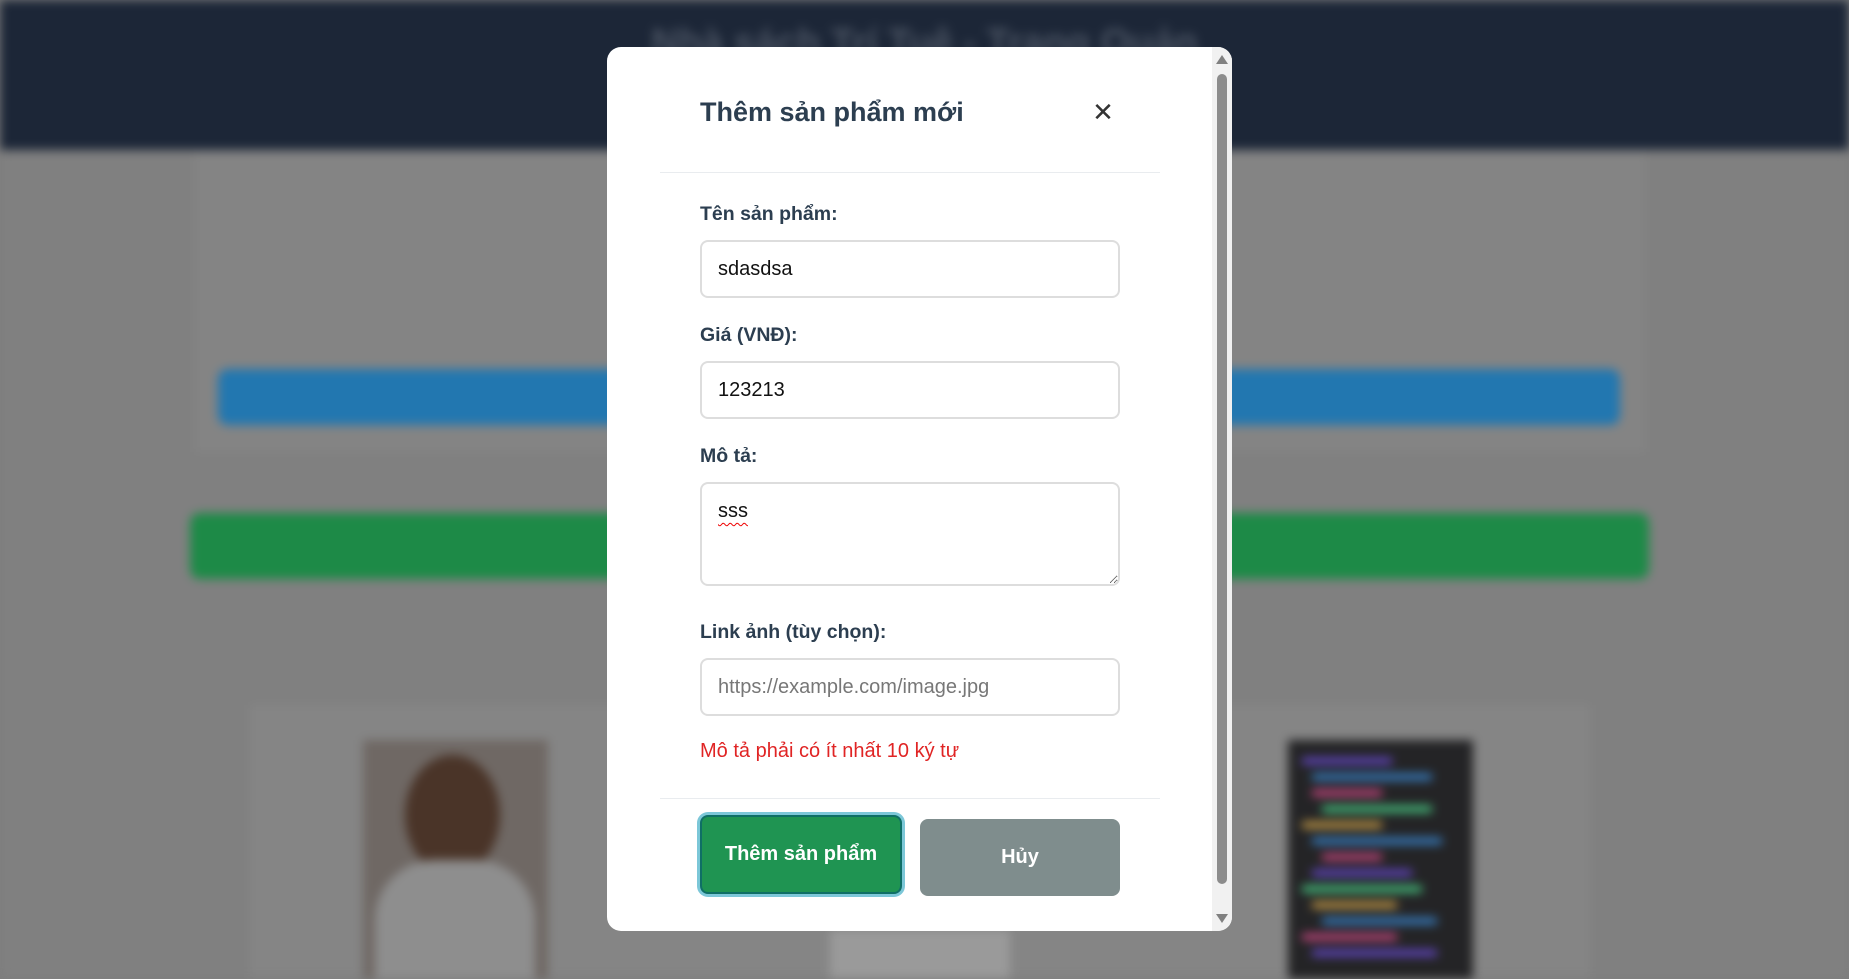 The image size is (1849, 979). I want to click on modal-footer-divider, so click(910, 798).